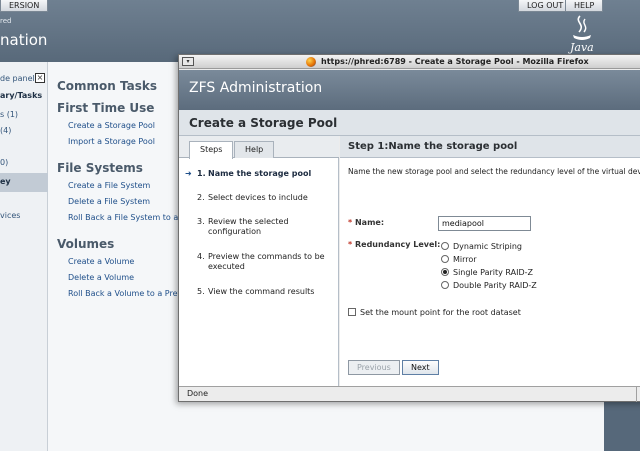 Image resolution: width=640 pixels, height=451 pixels. I want to click on browser-statusbar: Done, so click(409, 394).